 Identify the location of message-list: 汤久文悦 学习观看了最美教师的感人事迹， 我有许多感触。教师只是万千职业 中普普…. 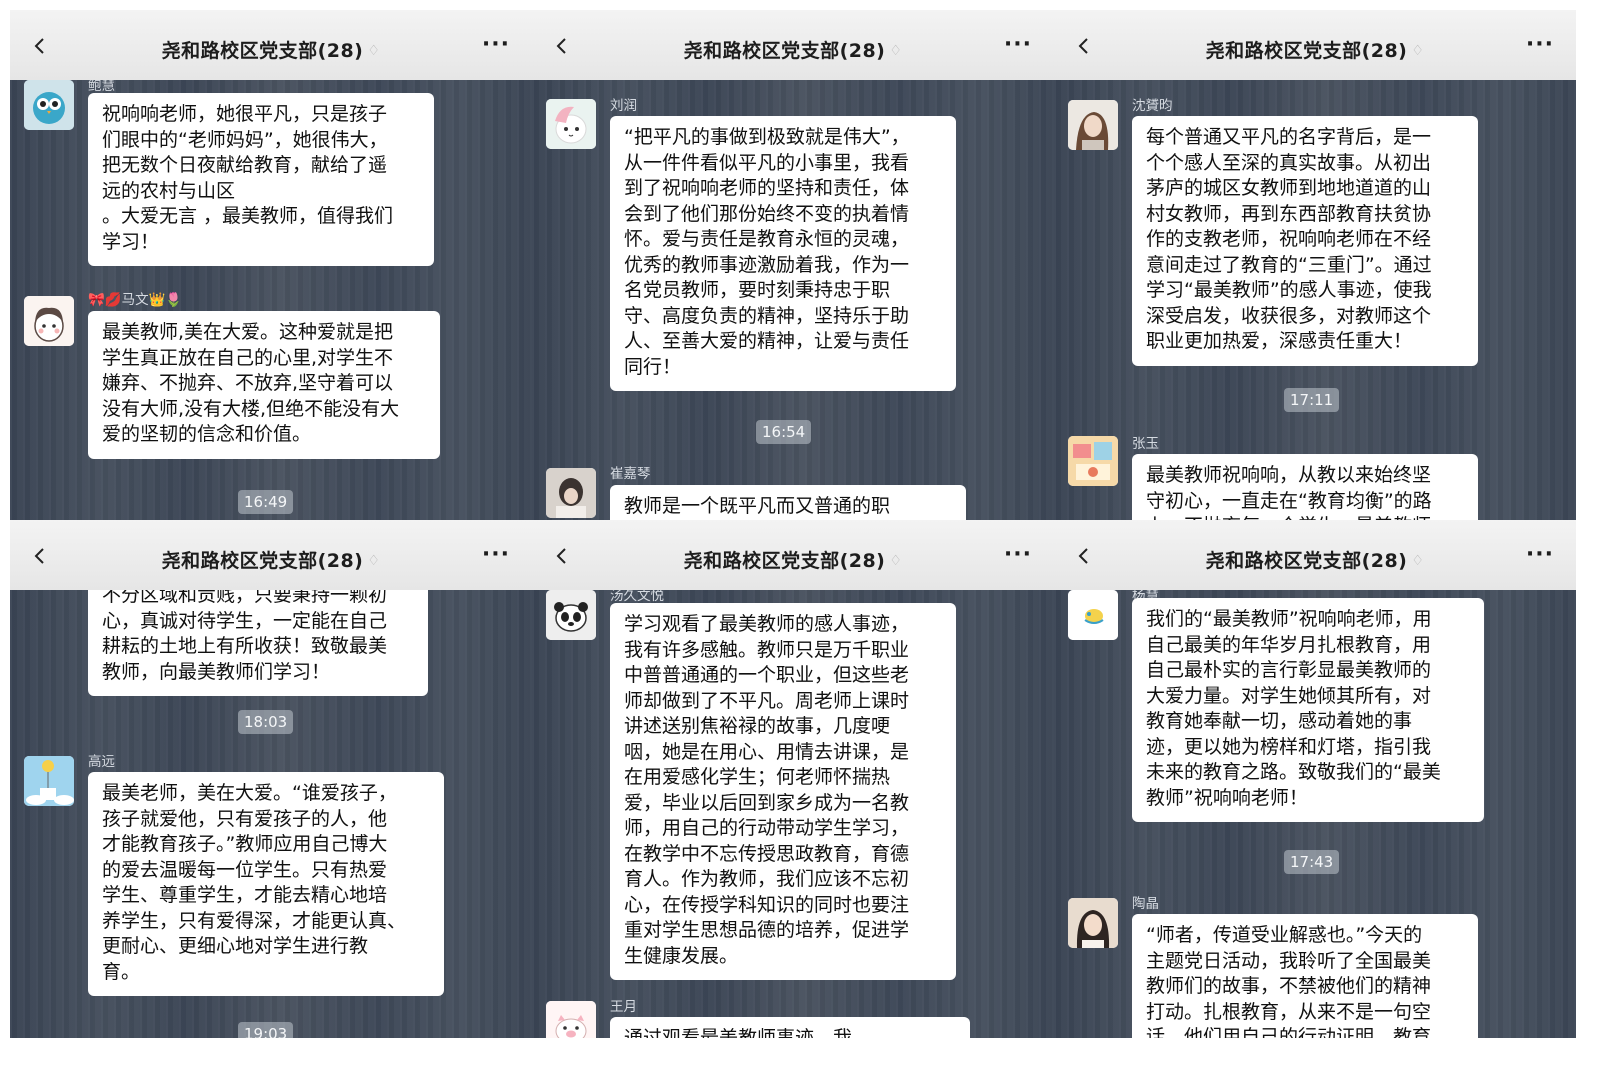
(793, 813).